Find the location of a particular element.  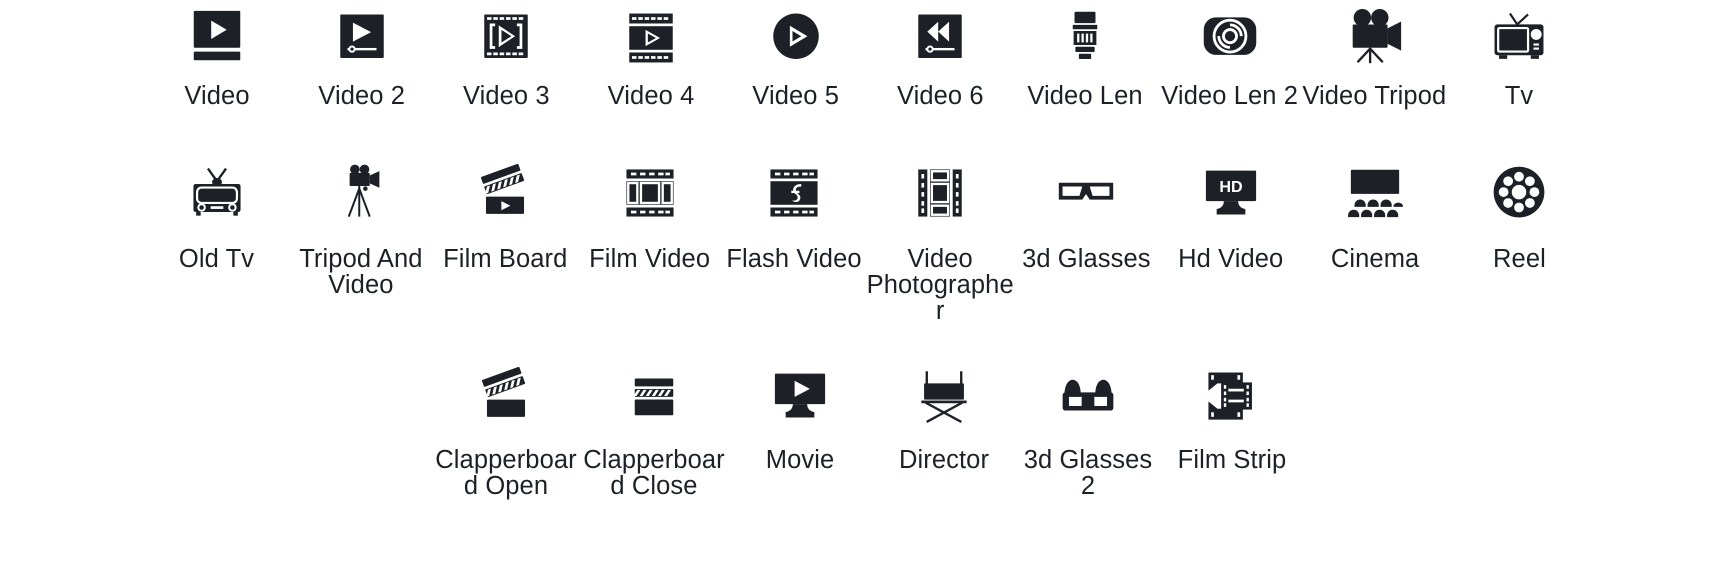

camera-on-tripod-icon is located at coordinates (361, 193).